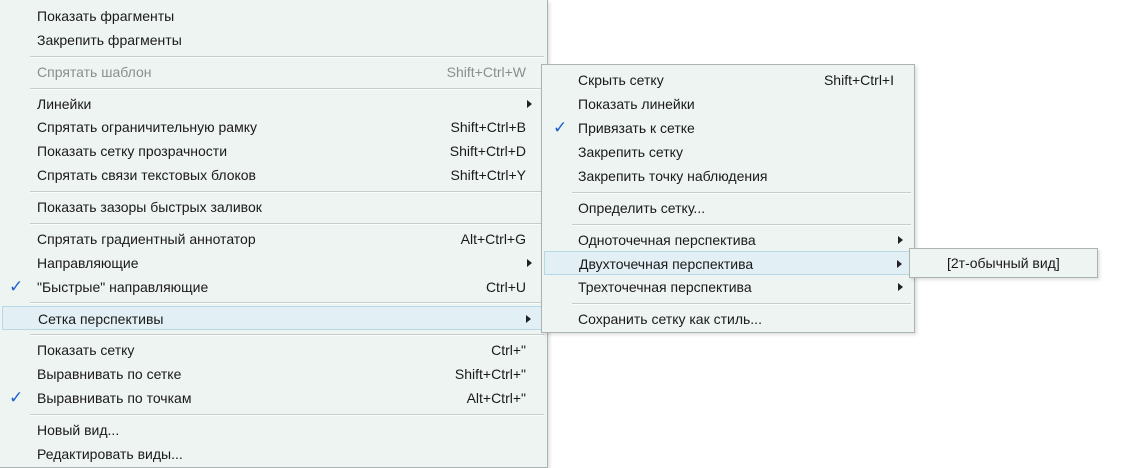 The width and height of the screenshot is (1127, 468). I want to click on menu-item-lock-grid: Закрепить сетку, so click(728, 152).